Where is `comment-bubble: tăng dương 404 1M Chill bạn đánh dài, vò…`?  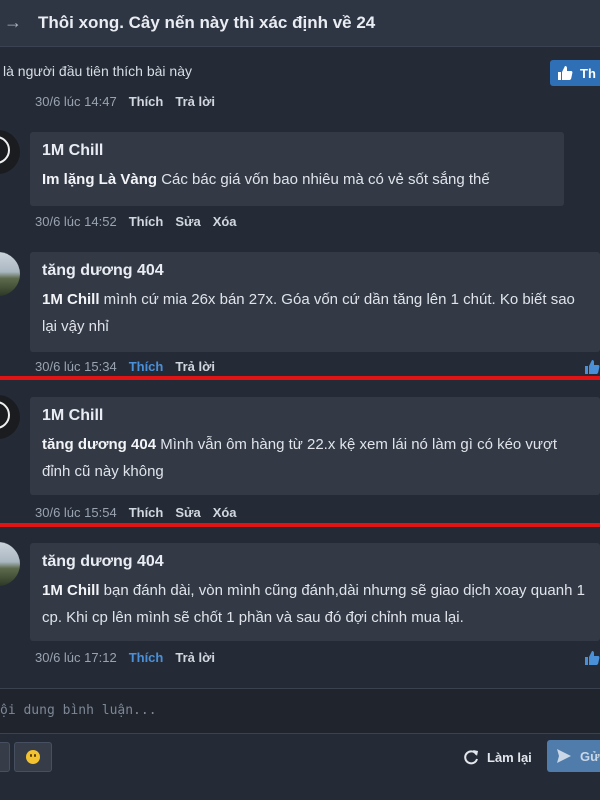 comment-bubble: tăng dương 404 1M Chill bạn đánh dài, vò… is located at coordinates (315, 592).